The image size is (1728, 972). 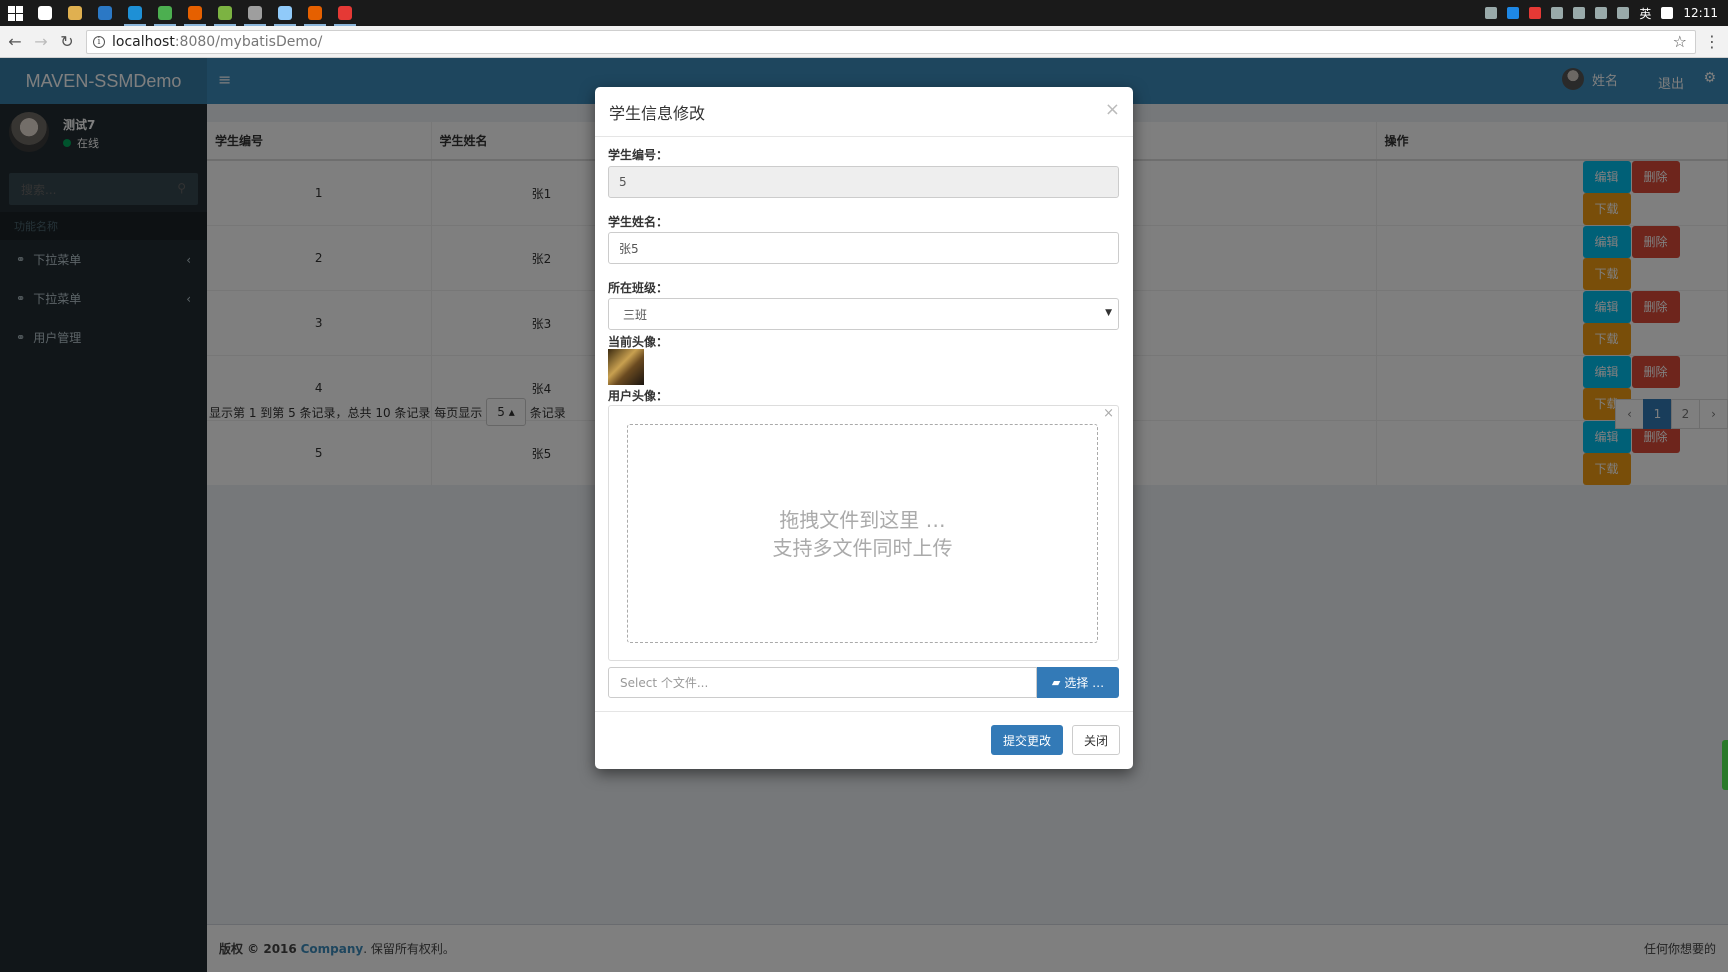 What do you see at coordinates (638, 155) in the screenshot?
I see `student-id-label: 学生编号：` at bounding box center [638, 155].